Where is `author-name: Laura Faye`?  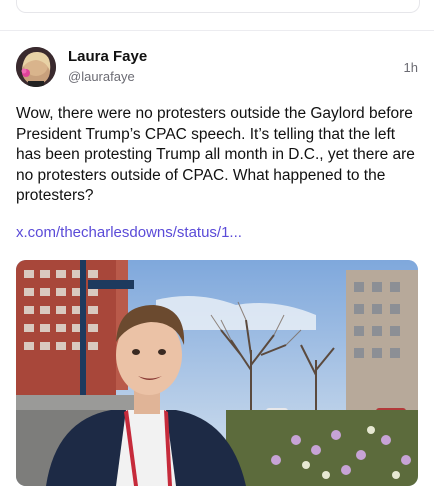
author-name: Laura Faye is located at coordinates (107, 56).